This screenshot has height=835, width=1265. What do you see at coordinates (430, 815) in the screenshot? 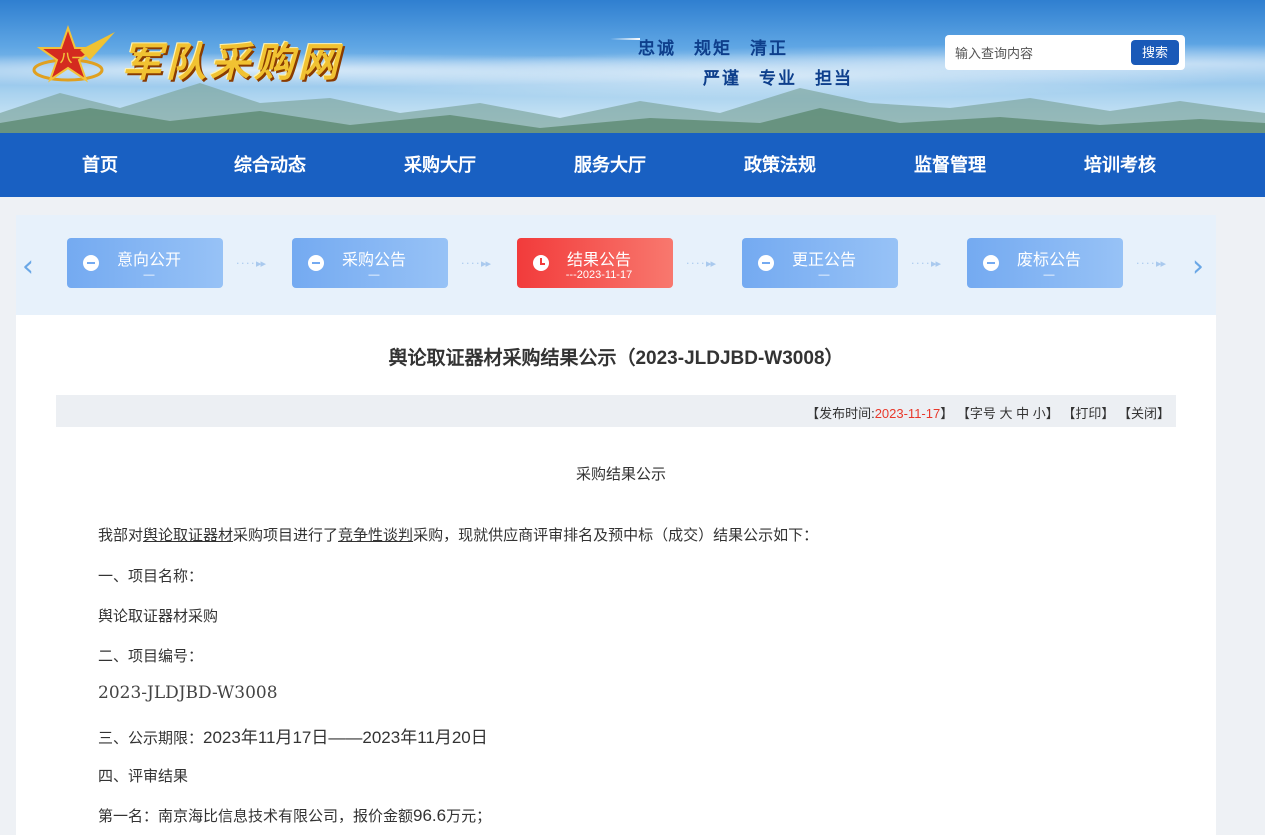
I see `rank-amount: 96.6` at bounding box center [430, 815].